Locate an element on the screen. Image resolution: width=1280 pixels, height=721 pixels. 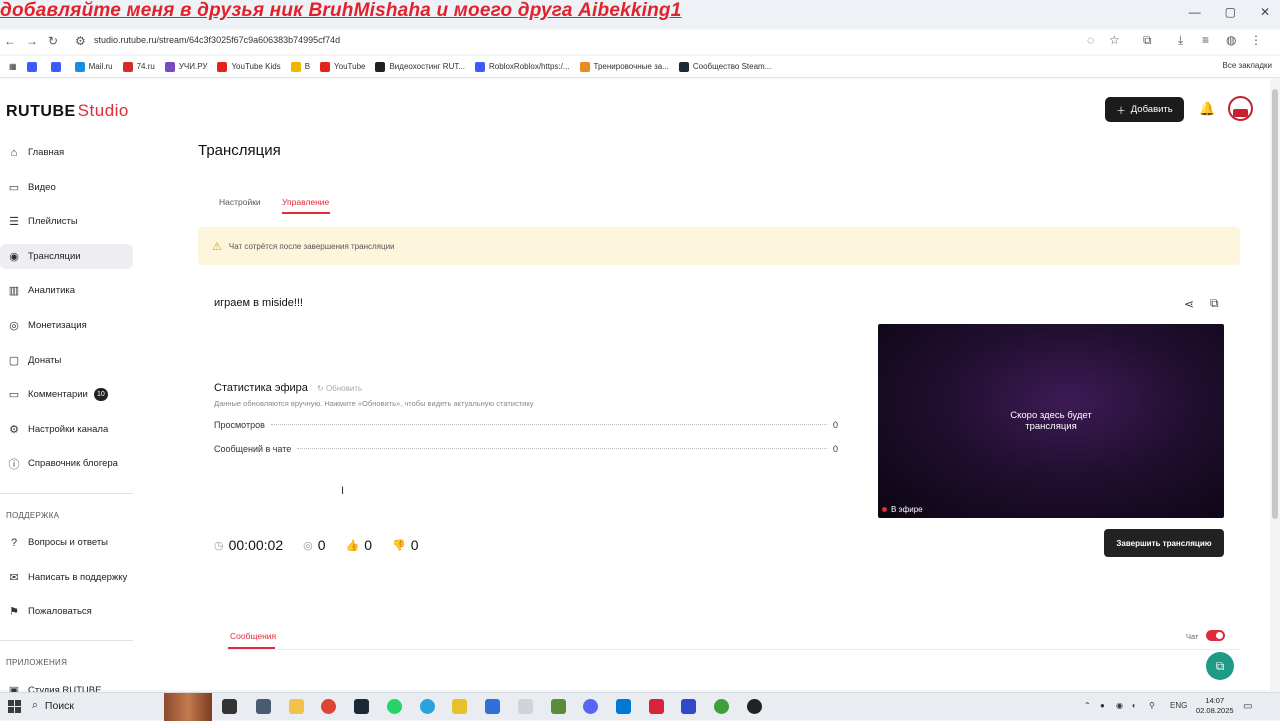
sidebar-item-0: ? Вопросы и ответы is located at coordinates (66, 542).